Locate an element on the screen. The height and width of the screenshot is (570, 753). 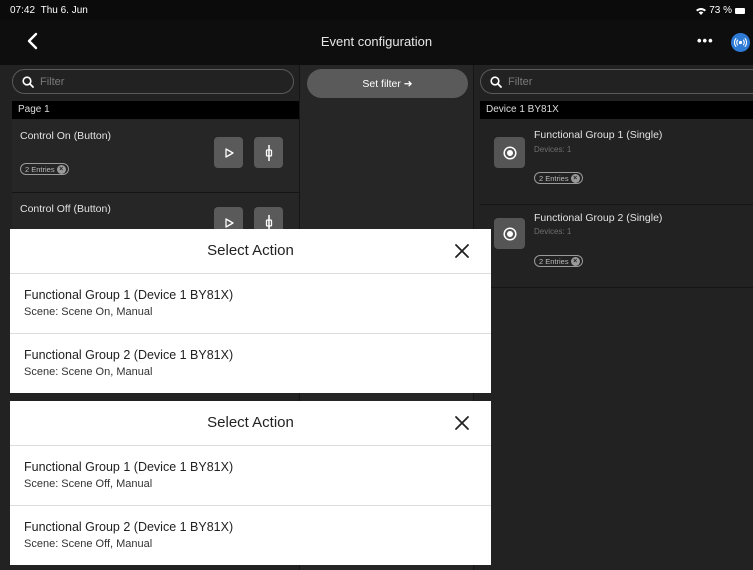
signal-icon is located at coordinates (268, 152).